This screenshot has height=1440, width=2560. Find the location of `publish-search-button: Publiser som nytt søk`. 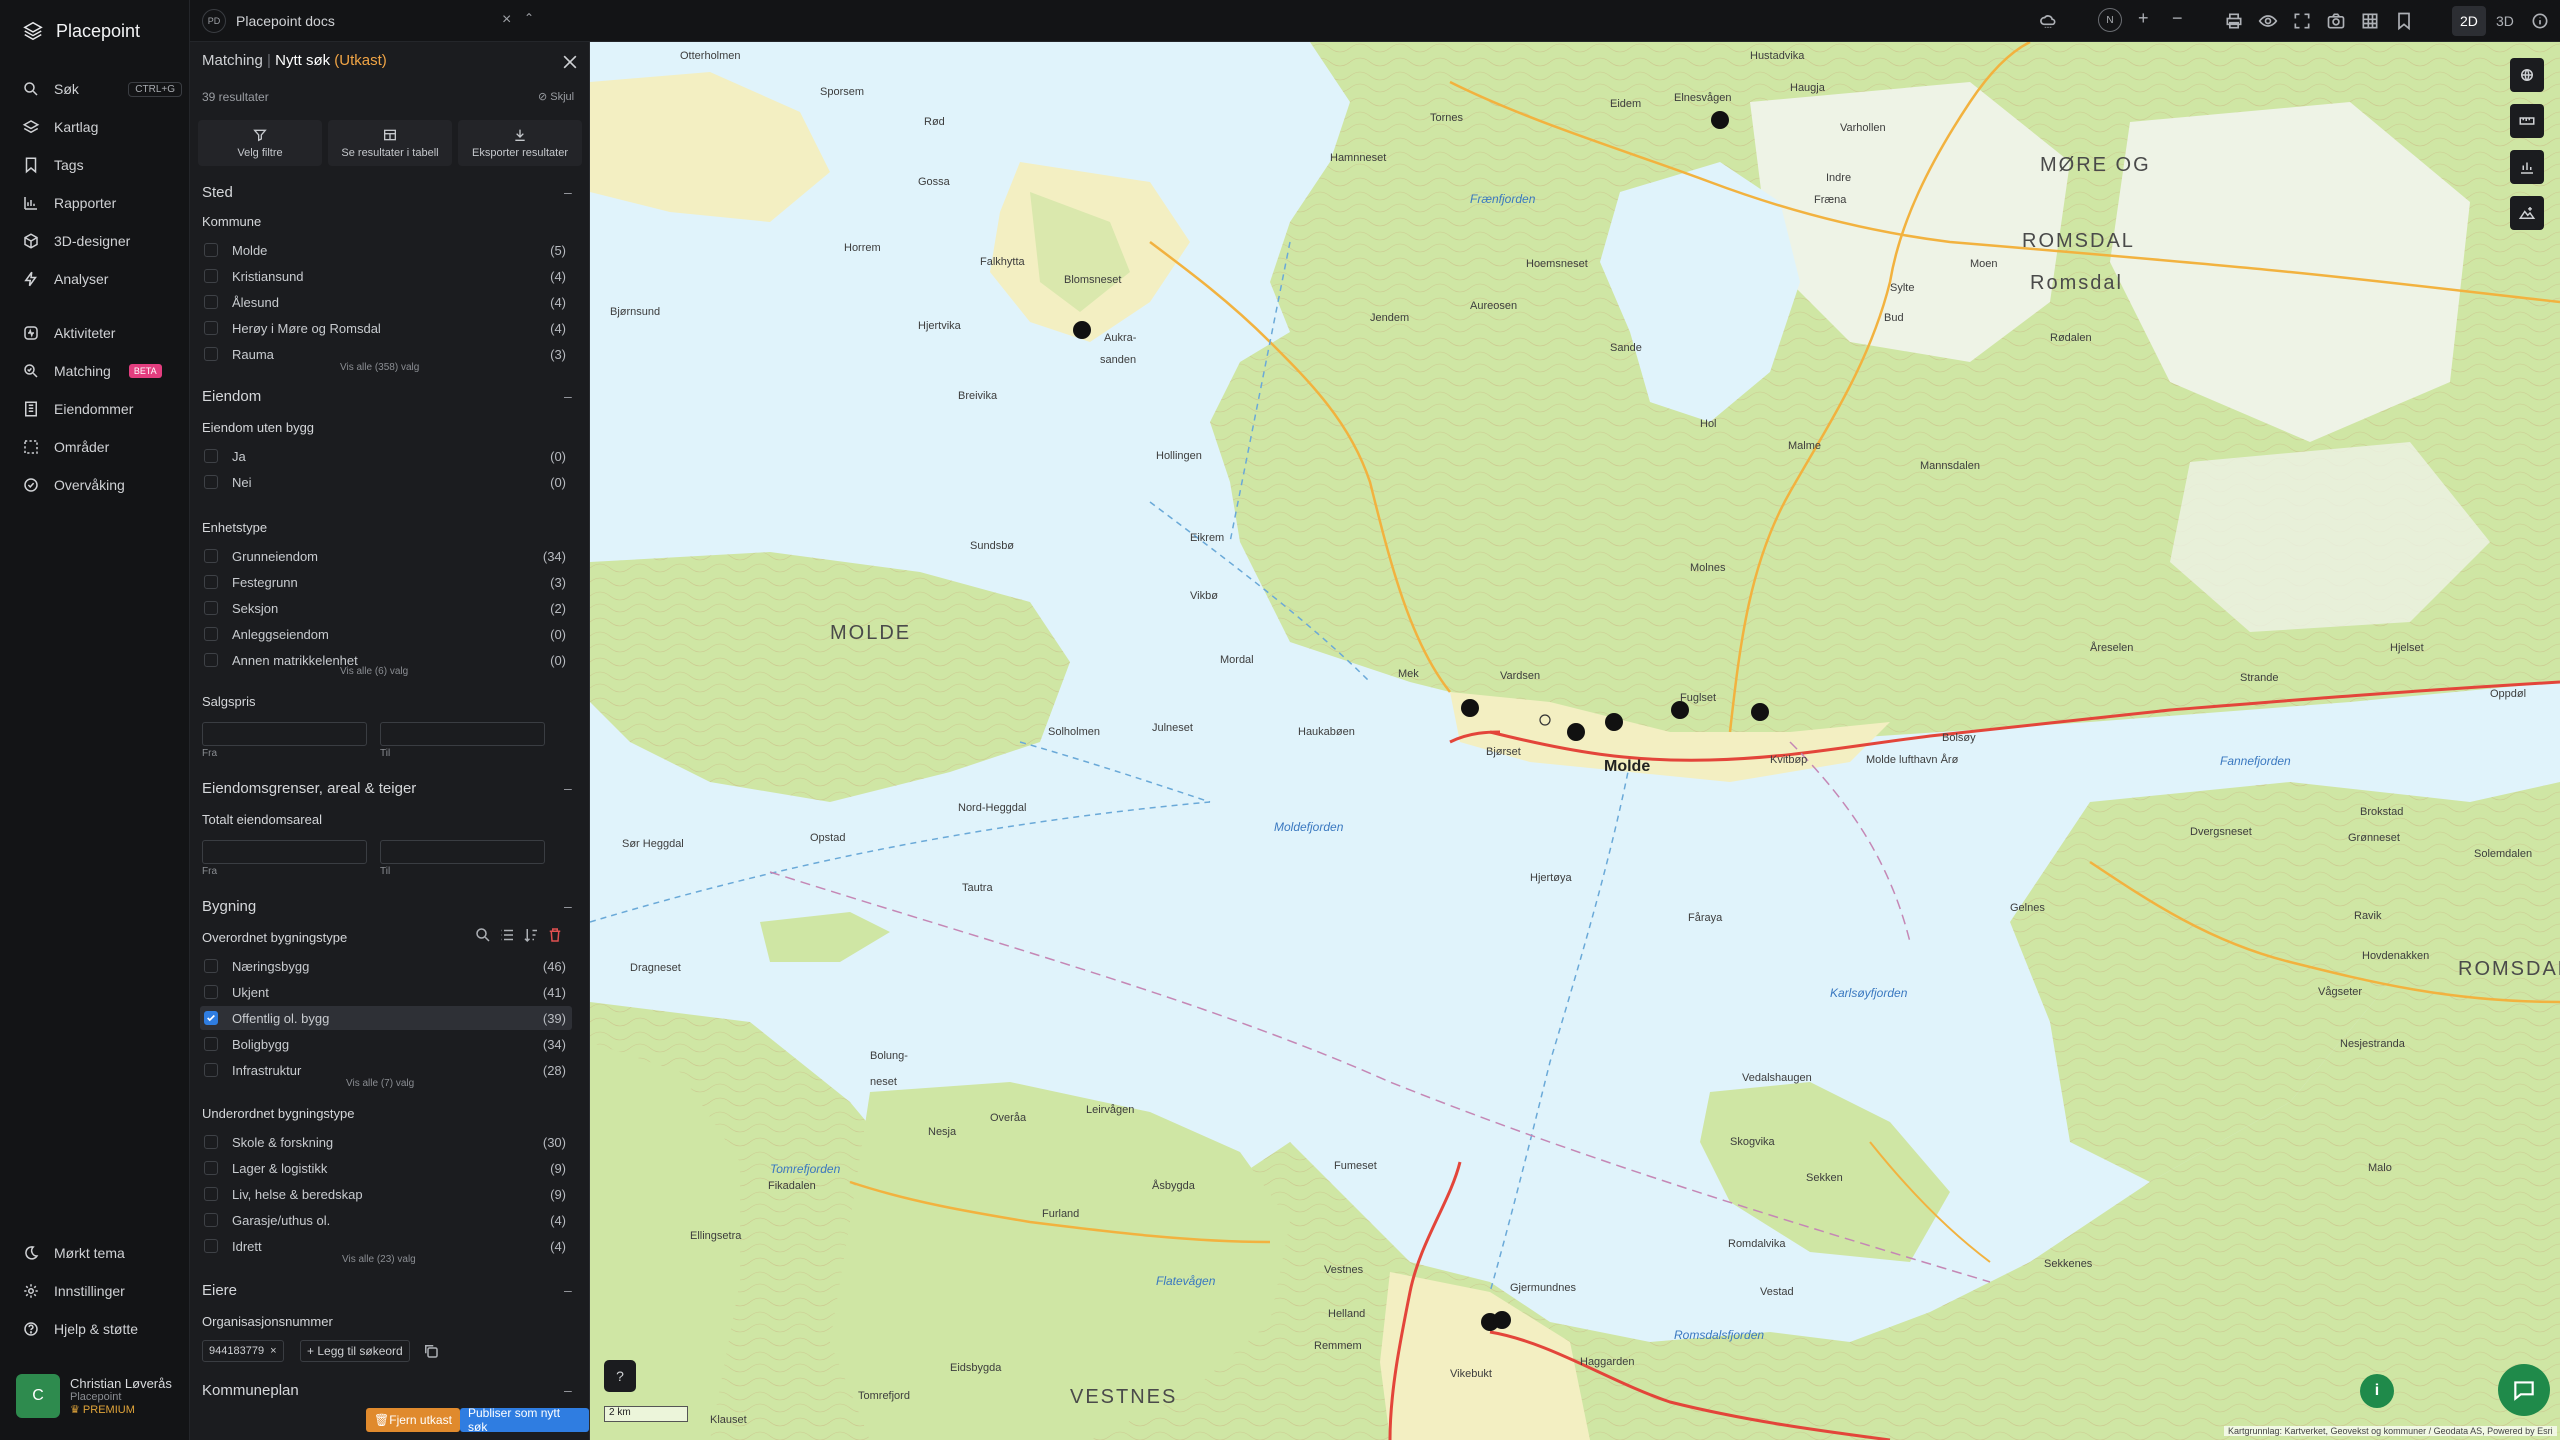

publish-search-button: Publiser som nytt søk is located at coordinates (524, 1420).